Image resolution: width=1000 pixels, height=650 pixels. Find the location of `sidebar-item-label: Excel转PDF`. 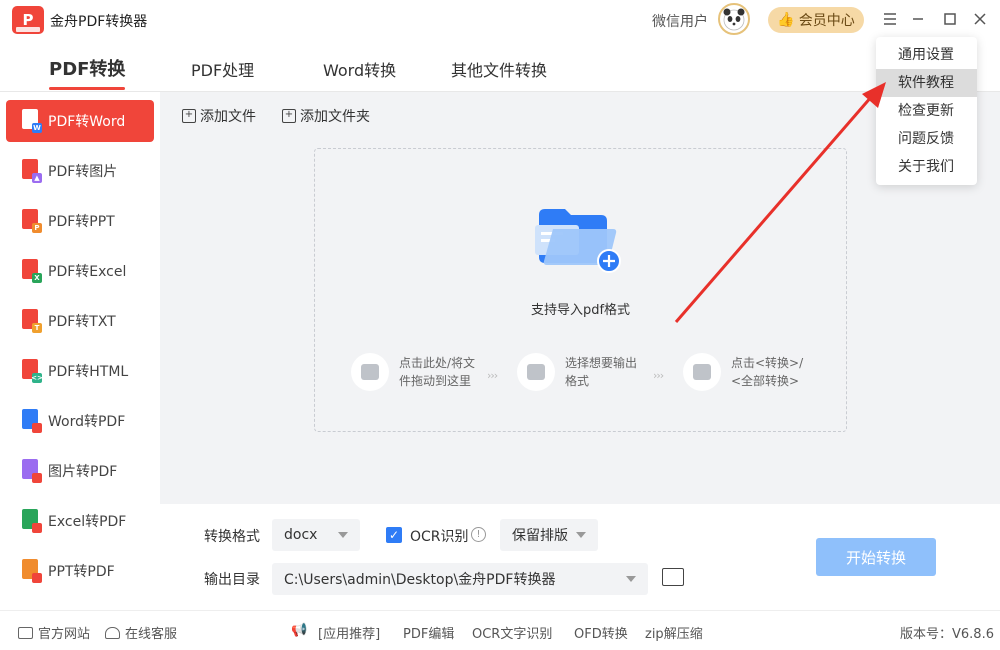

sidebar-item-label: Excel转PDF is located at coordinates (87, 522).